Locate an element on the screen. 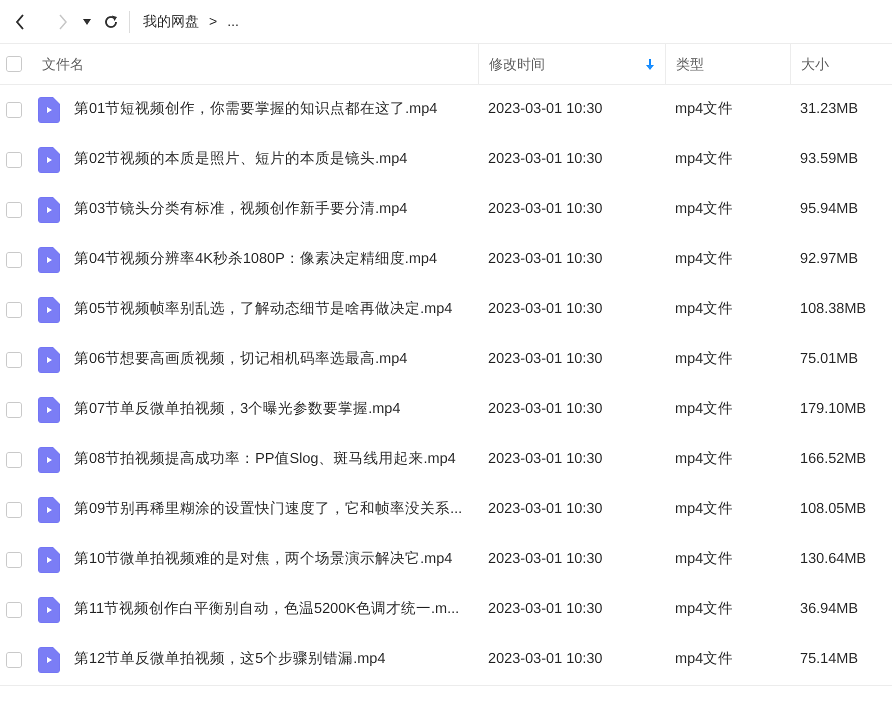 This screenshot has height=709, width=892. forward-icon is located at coordinates (63, 22).